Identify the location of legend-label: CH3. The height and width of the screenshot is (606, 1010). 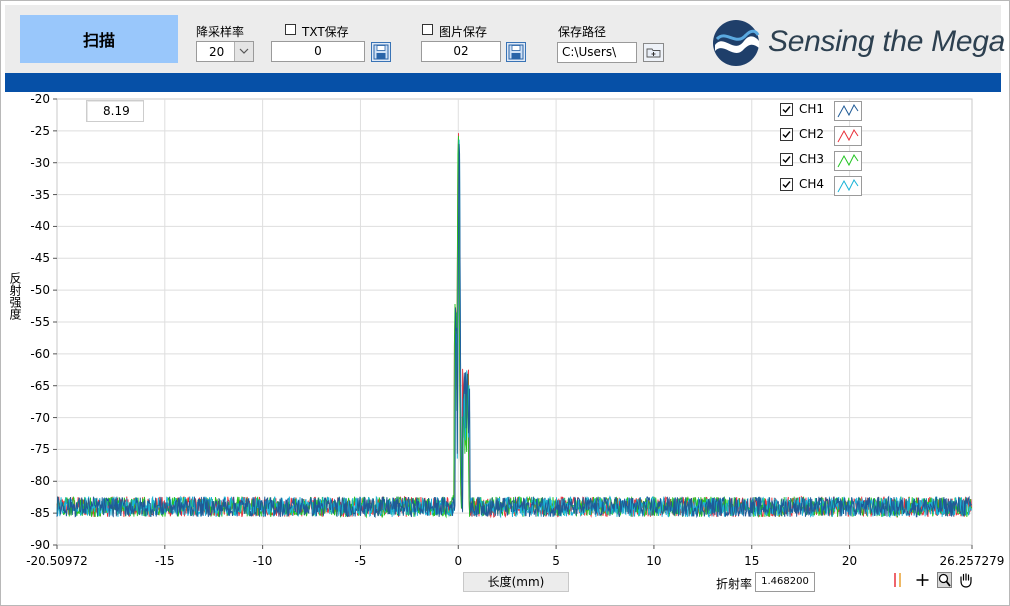
(812, 159).